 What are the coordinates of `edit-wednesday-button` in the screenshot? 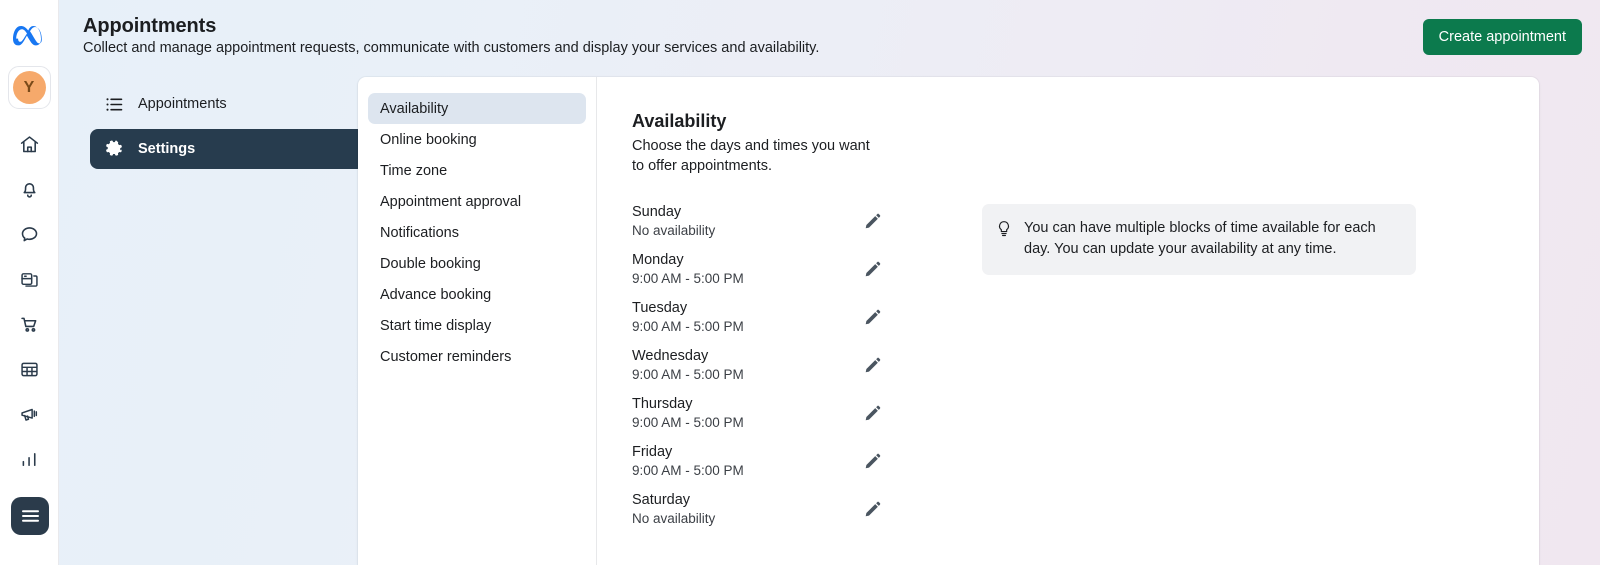 It's located at (872, 365).